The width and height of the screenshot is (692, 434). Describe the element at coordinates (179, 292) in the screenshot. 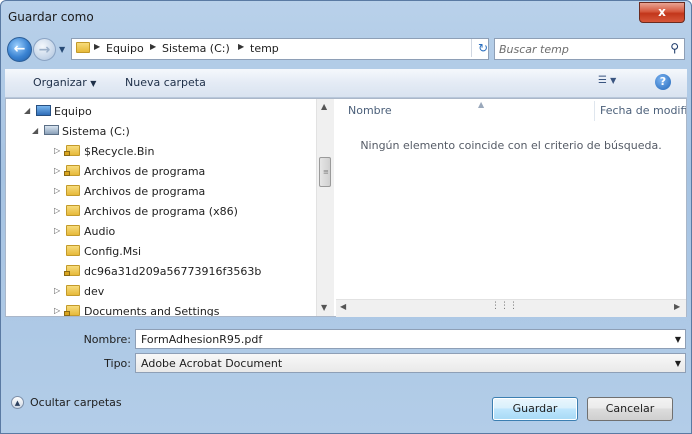

I see `tree-item-dev: ▷ dev` at that location.